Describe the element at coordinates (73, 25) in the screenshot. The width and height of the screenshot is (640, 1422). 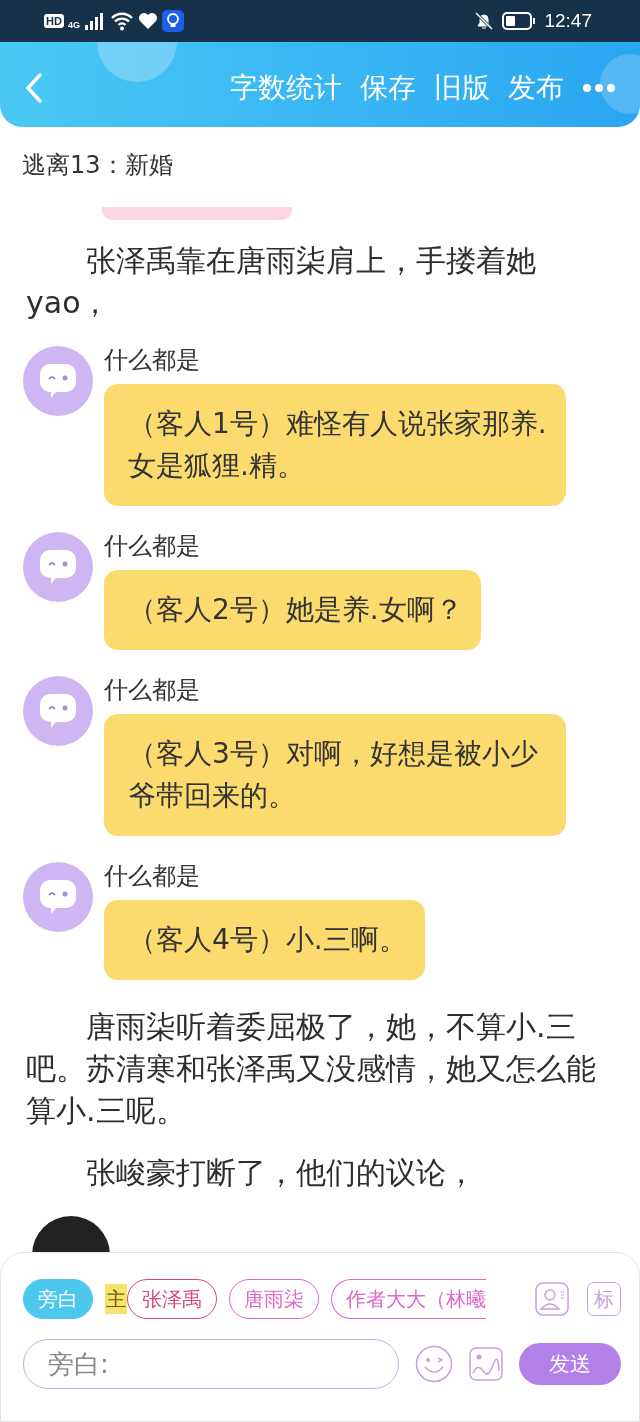
I see `network-type: 4G` at that location.